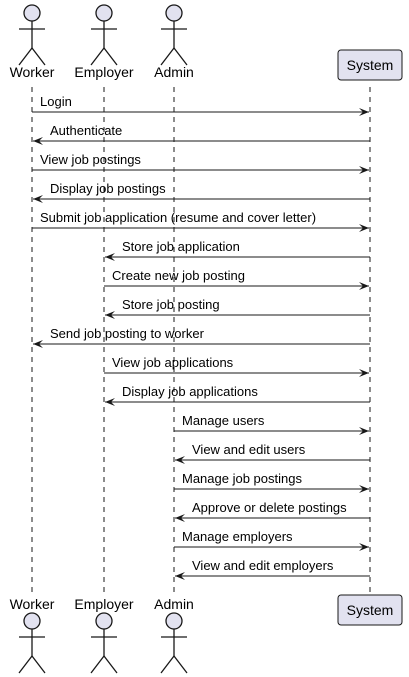 Image resolution: width=409 pixels, height=677 pixels. Describe the element at coordinates (103, 604) in the screenshot. I see `participant-label-employer-bottom: Employer` at that location.